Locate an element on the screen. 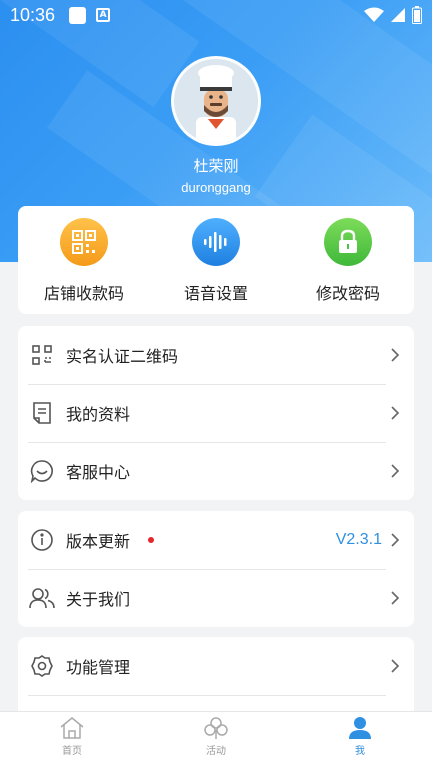 The width and height of the screenshot is (432, 768). tab-home: 首页 is located at coordinates (72, 740).